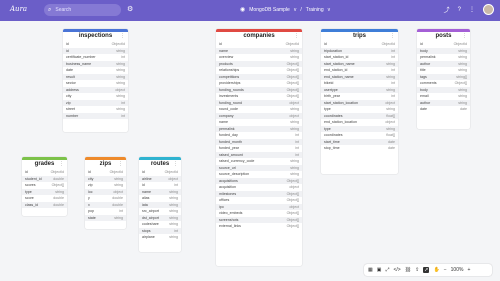 The width and height of the screenshot is (500, 281). Describe the element at coordinates (408, 270) in the screenshot. I see `link-icon: ⛓` at that location.